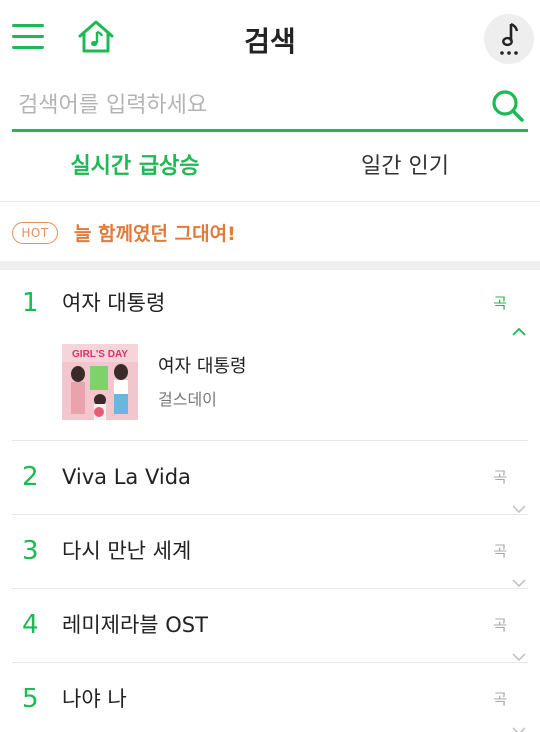  Describe the element at coordinates (30, 699) in the screenshot. I see `rank-number: 5` at that location.